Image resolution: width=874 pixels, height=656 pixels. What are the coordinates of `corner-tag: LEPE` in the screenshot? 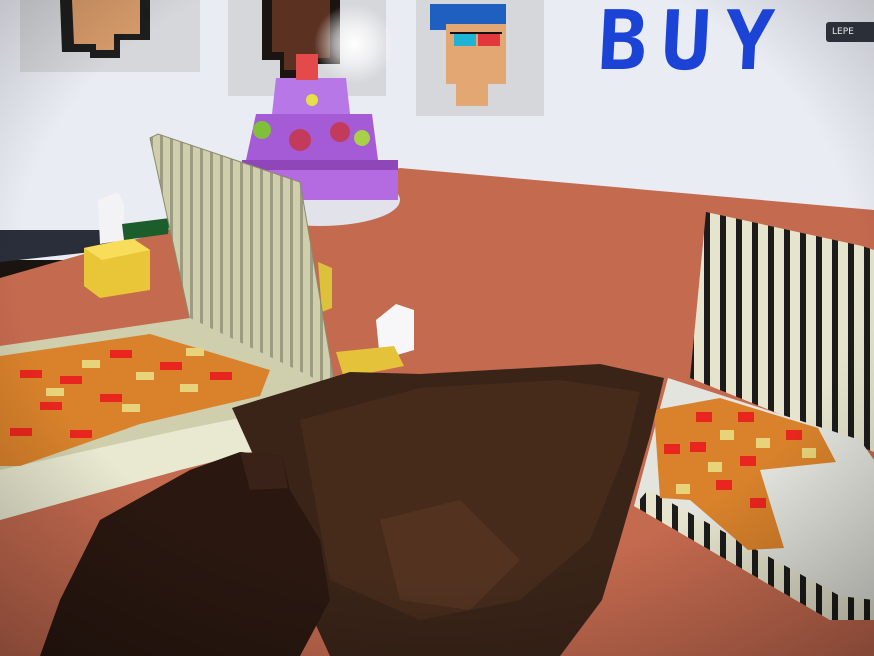 It's located at (850, 32).